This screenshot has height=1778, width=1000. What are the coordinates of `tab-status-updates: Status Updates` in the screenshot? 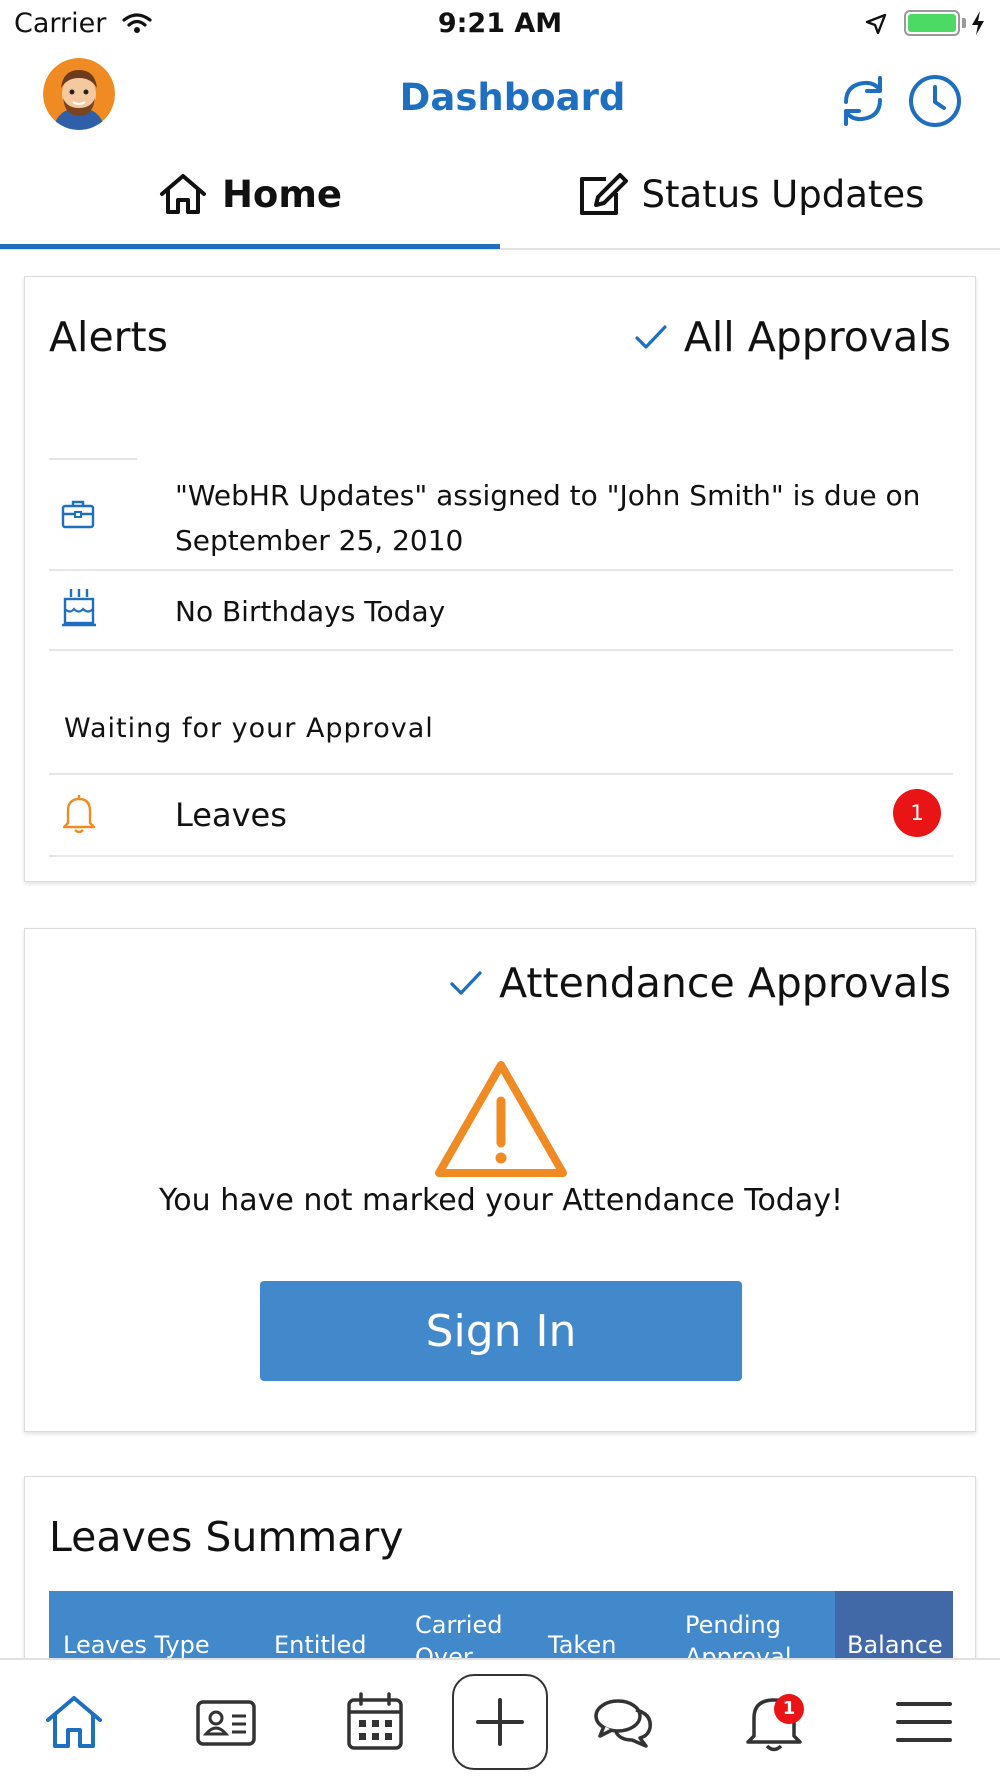 It's located at (750, 194).